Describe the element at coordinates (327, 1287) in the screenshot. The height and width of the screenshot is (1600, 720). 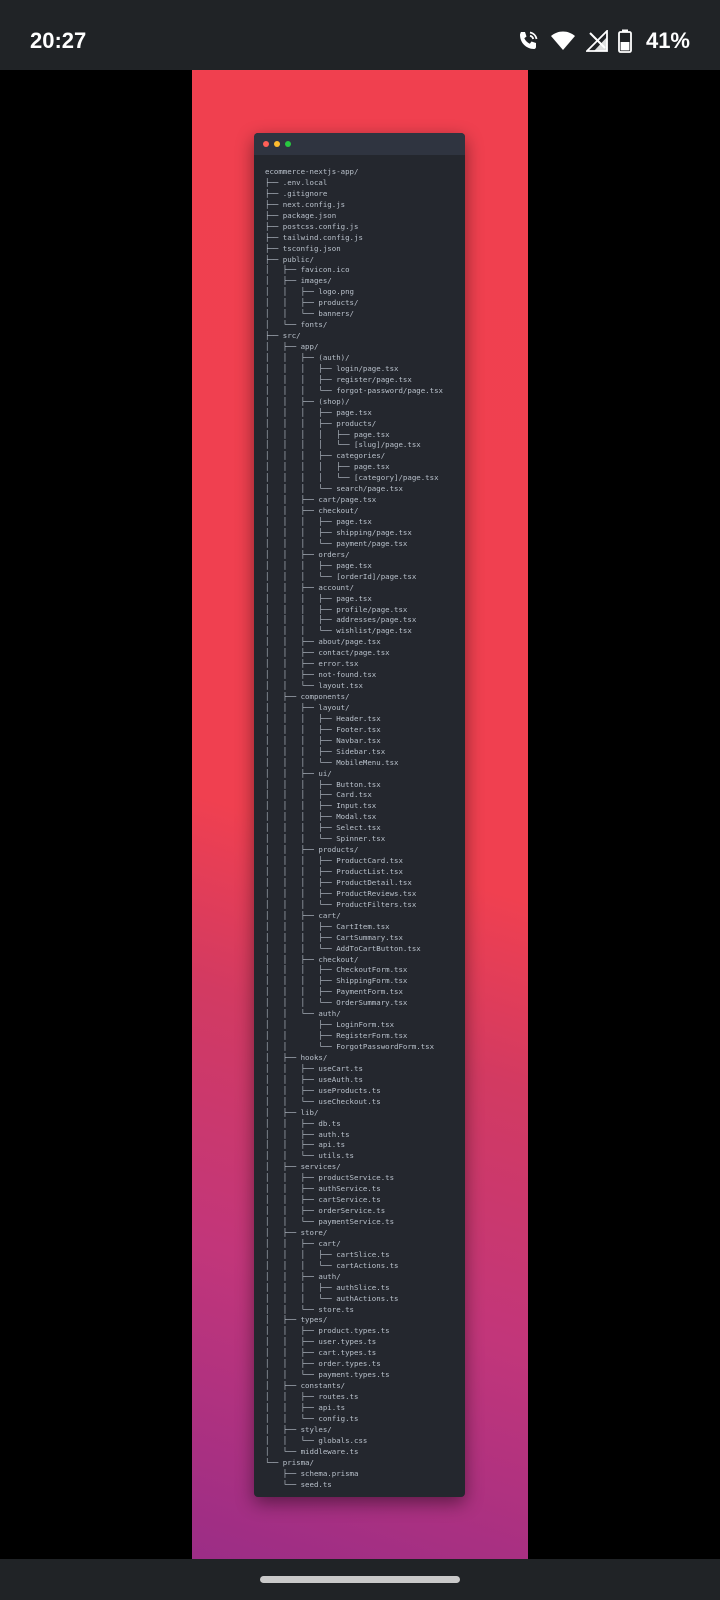
I see `tree-line: │ │ │ ├── authSlice.ts` at that location.